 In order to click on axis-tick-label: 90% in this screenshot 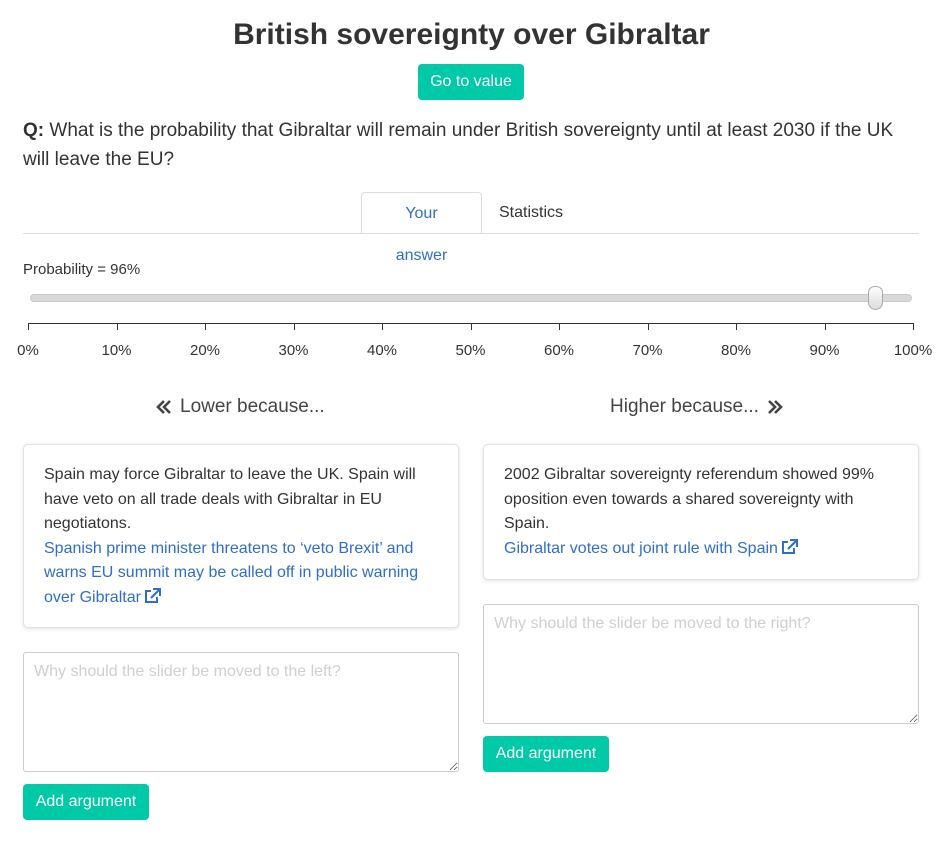, I will do `click(824, 350)`.